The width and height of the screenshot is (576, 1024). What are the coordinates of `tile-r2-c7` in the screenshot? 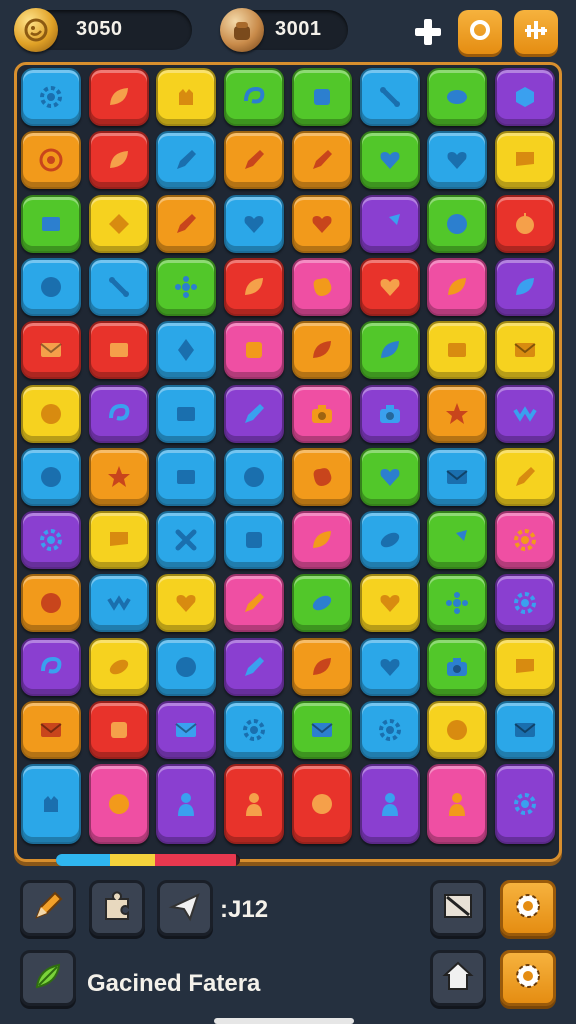 It's located at (457, 160).